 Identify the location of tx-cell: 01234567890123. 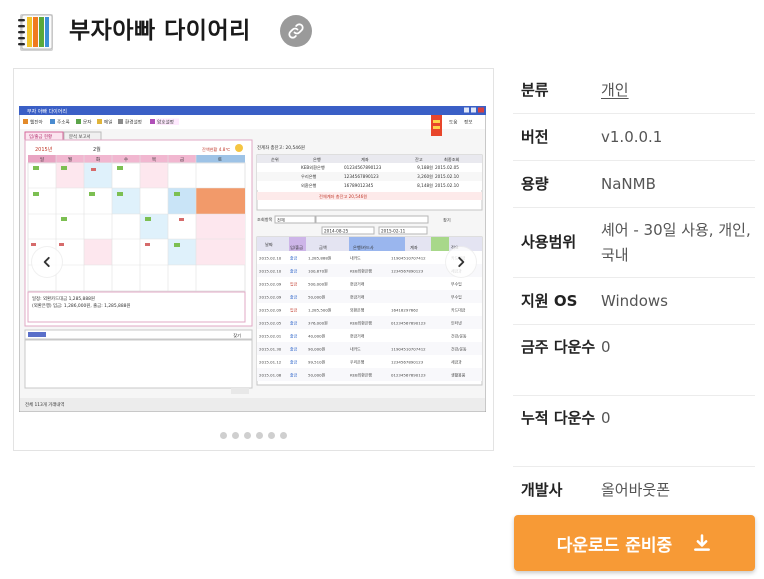
(408, 375).